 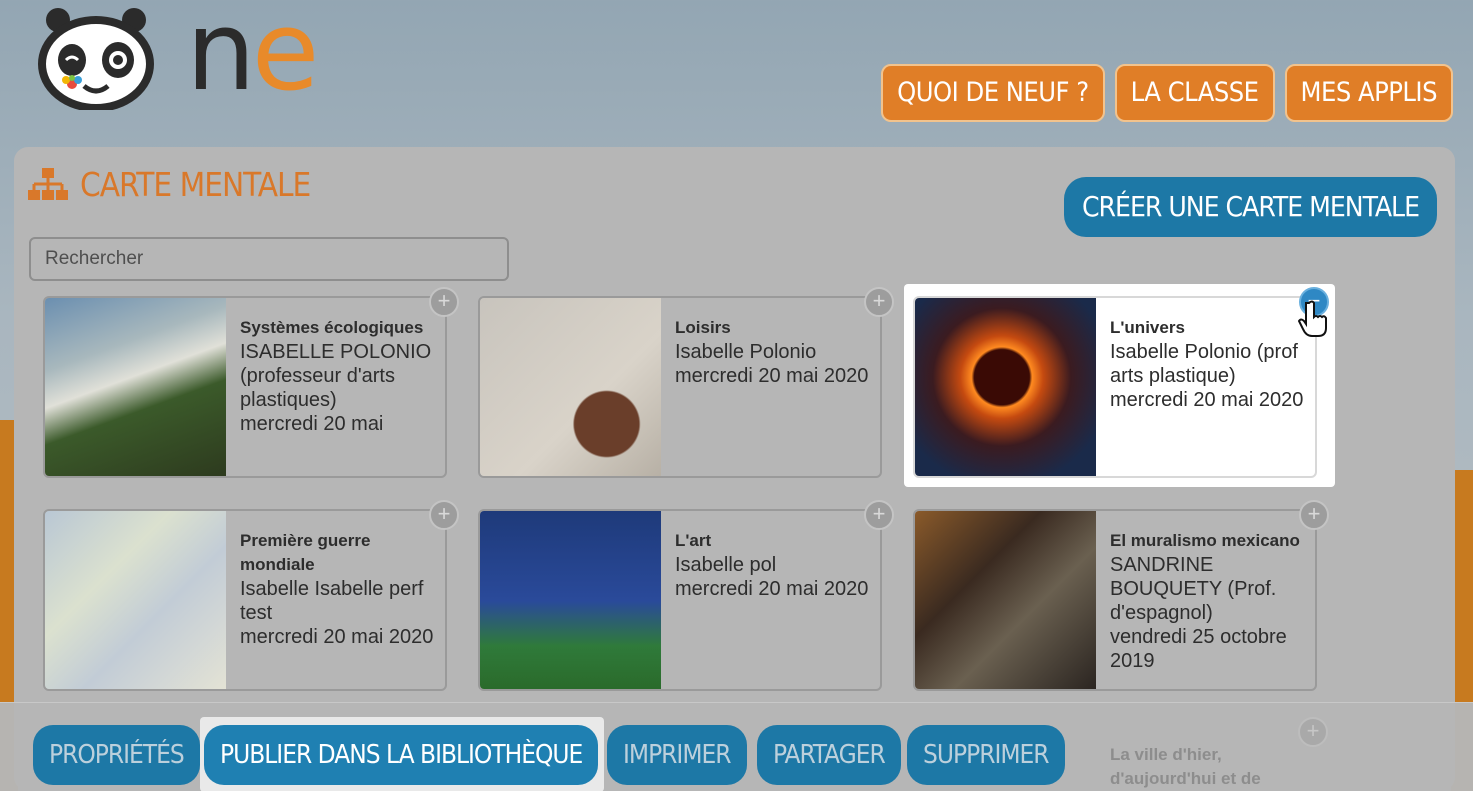 I want to click on card-add-button-partially-hidden: +, so click(x=1313, y=732).